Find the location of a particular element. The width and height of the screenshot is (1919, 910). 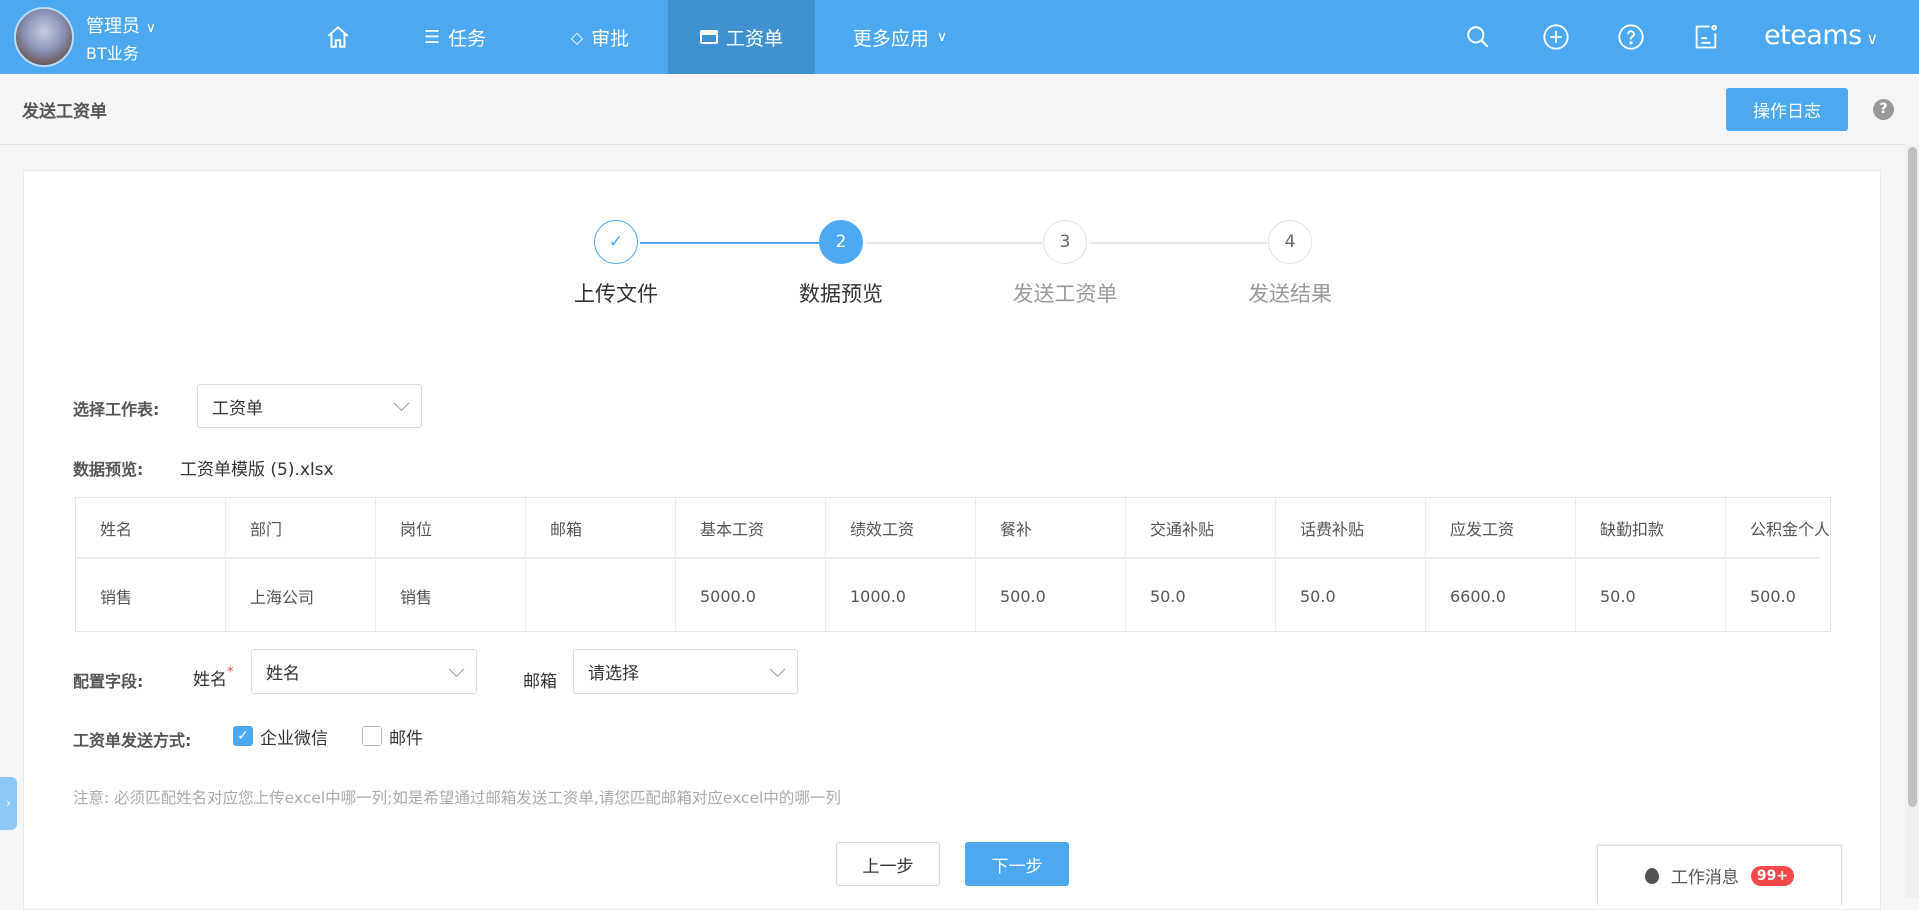

nav-tasks: ☰ 任务 is located at coordinates (455, 37).